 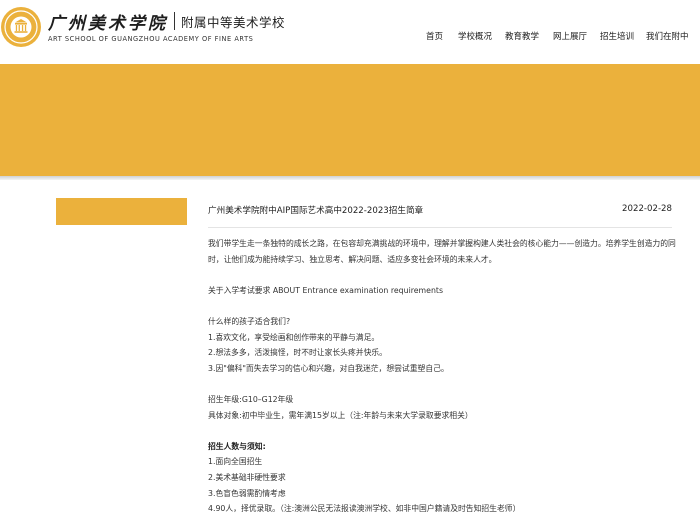 What do you see at coordinates (522, 36) in the screenshot?
I see `nav-education: 教育教学` at bounding box center [522, 36].